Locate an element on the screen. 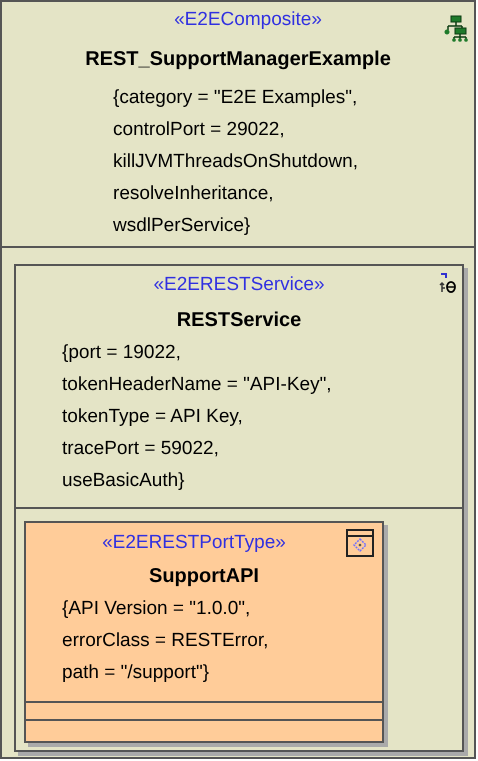 This screenshot has width=478, height=761. tagged-value: wsdlPerService} is located at coordinates (182, 226).